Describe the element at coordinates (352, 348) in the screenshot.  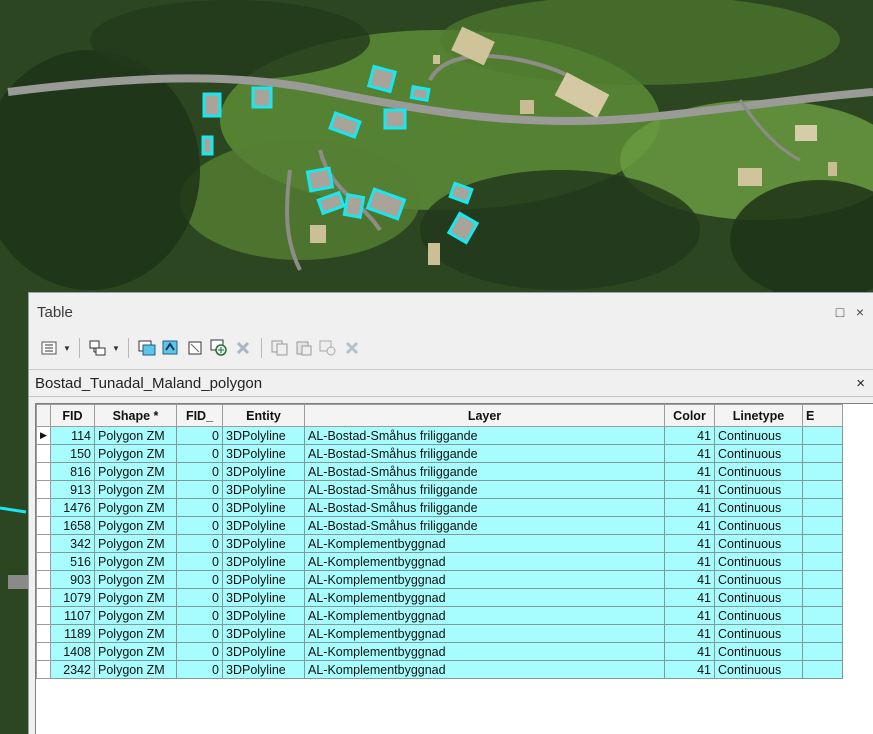
I see `delete-icon` at that location.